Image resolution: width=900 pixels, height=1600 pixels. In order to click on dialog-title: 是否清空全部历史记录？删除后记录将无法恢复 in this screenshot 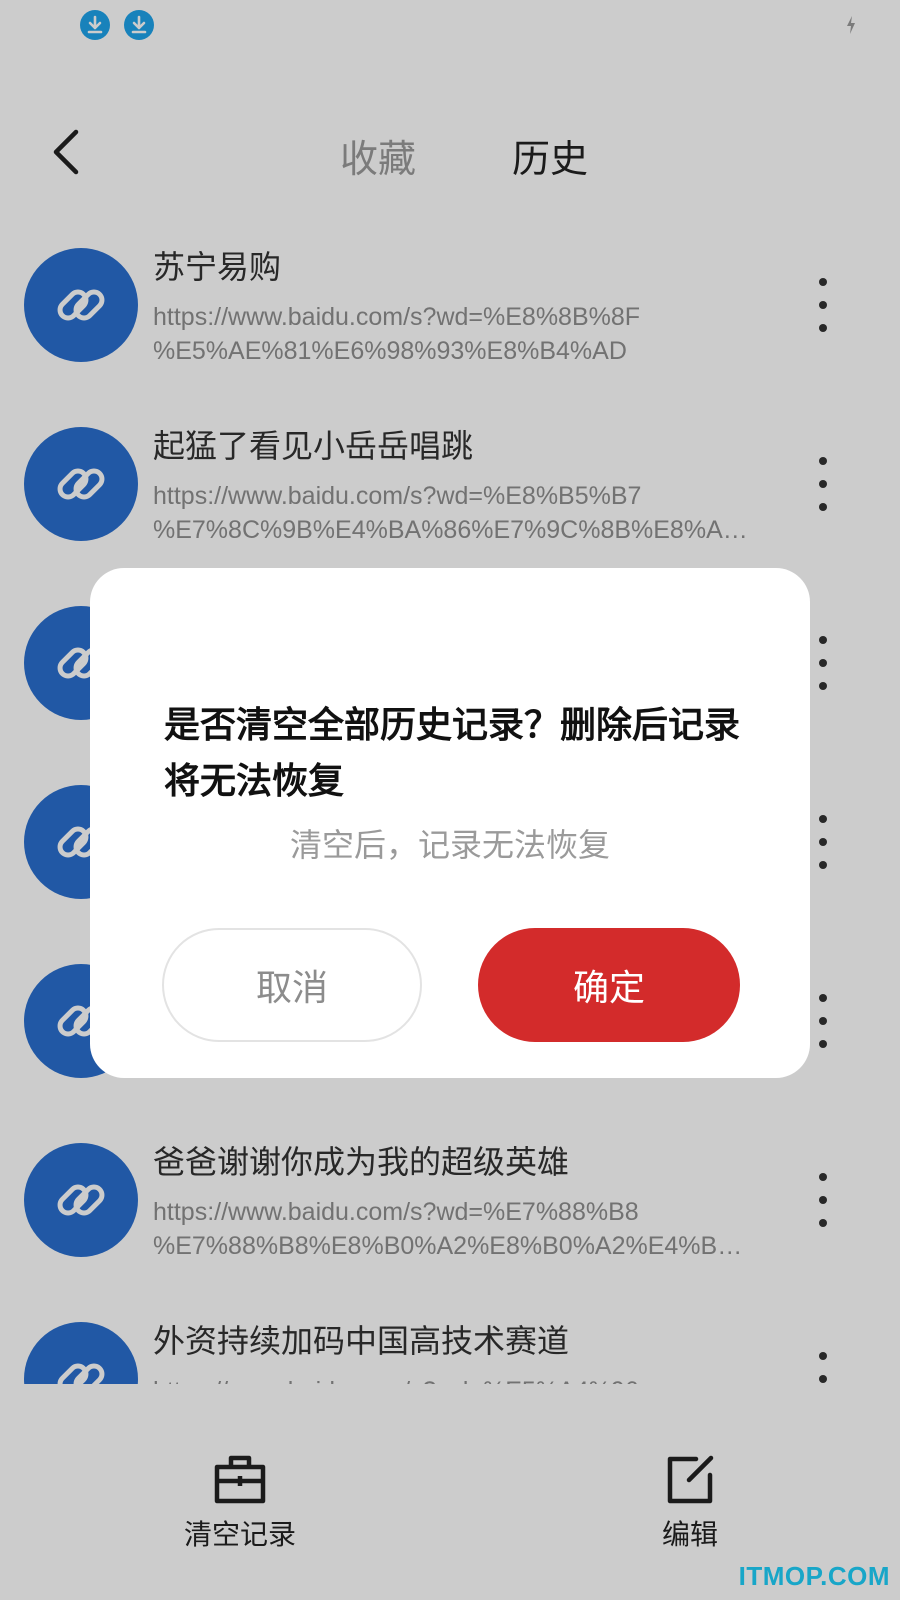, I will do `click(452, 753)`.